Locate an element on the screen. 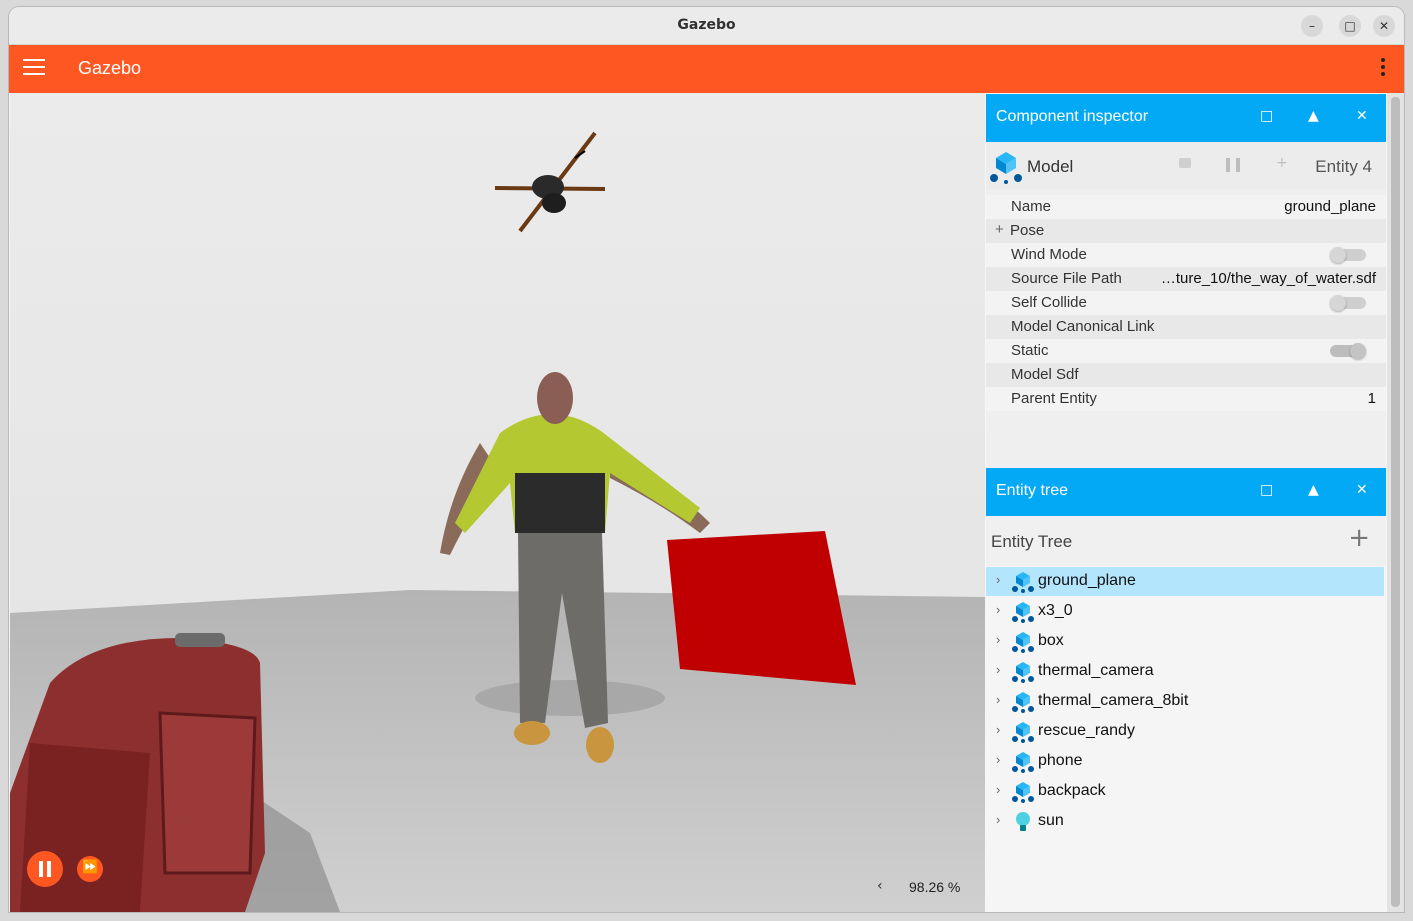  lock-icon is located at coordinates (1185, 163).